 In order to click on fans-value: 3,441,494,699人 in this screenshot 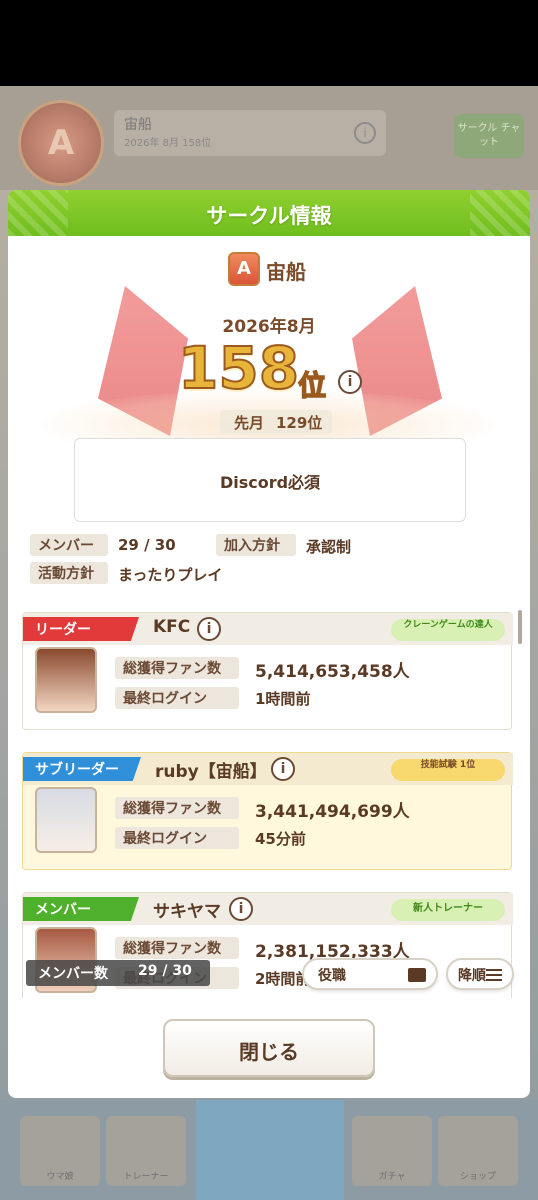, I will do `click(332, 812)`.